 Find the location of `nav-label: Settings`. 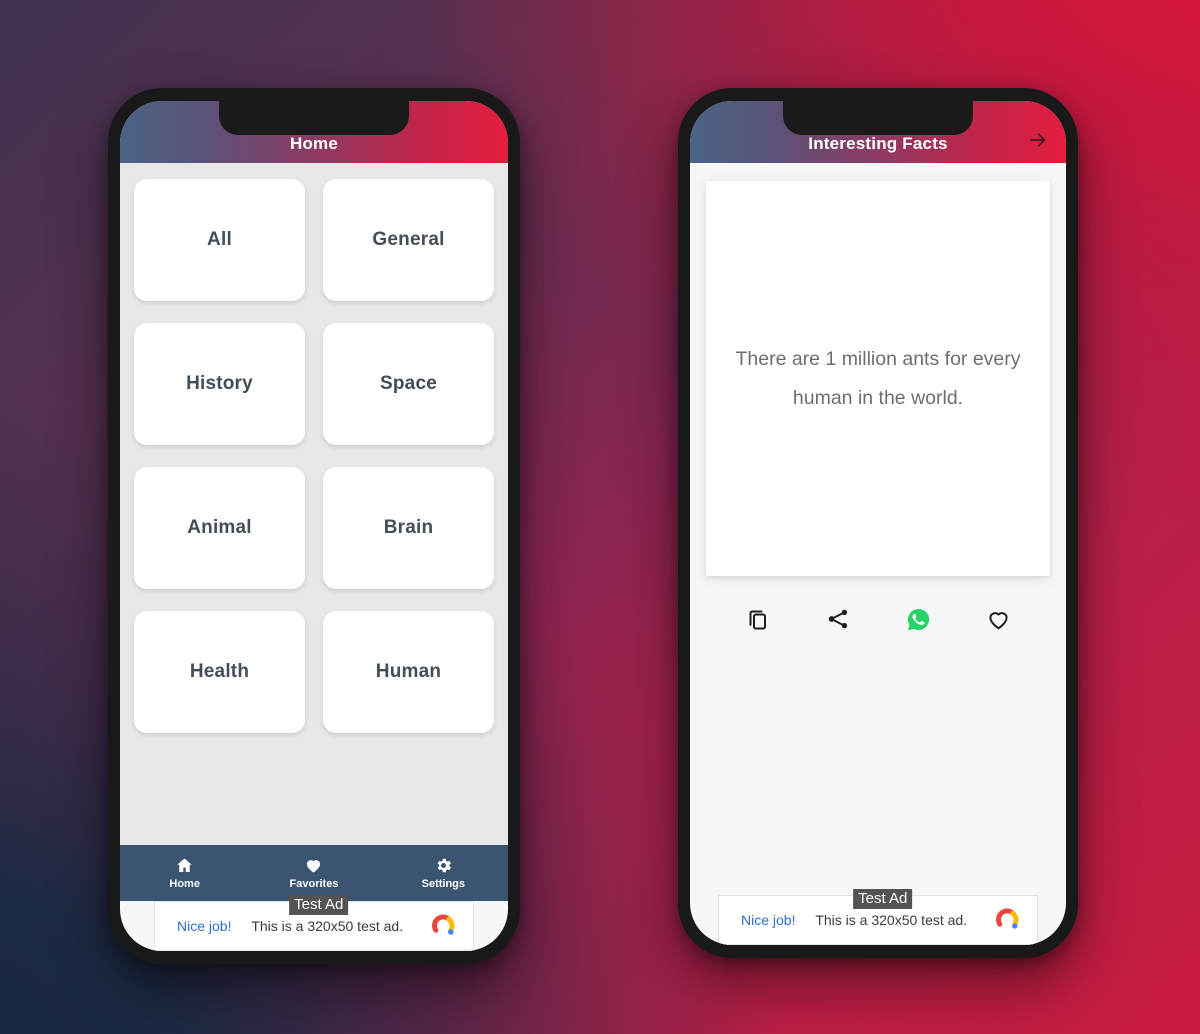

nav-label: Settings is located at coordinates (443, 884).